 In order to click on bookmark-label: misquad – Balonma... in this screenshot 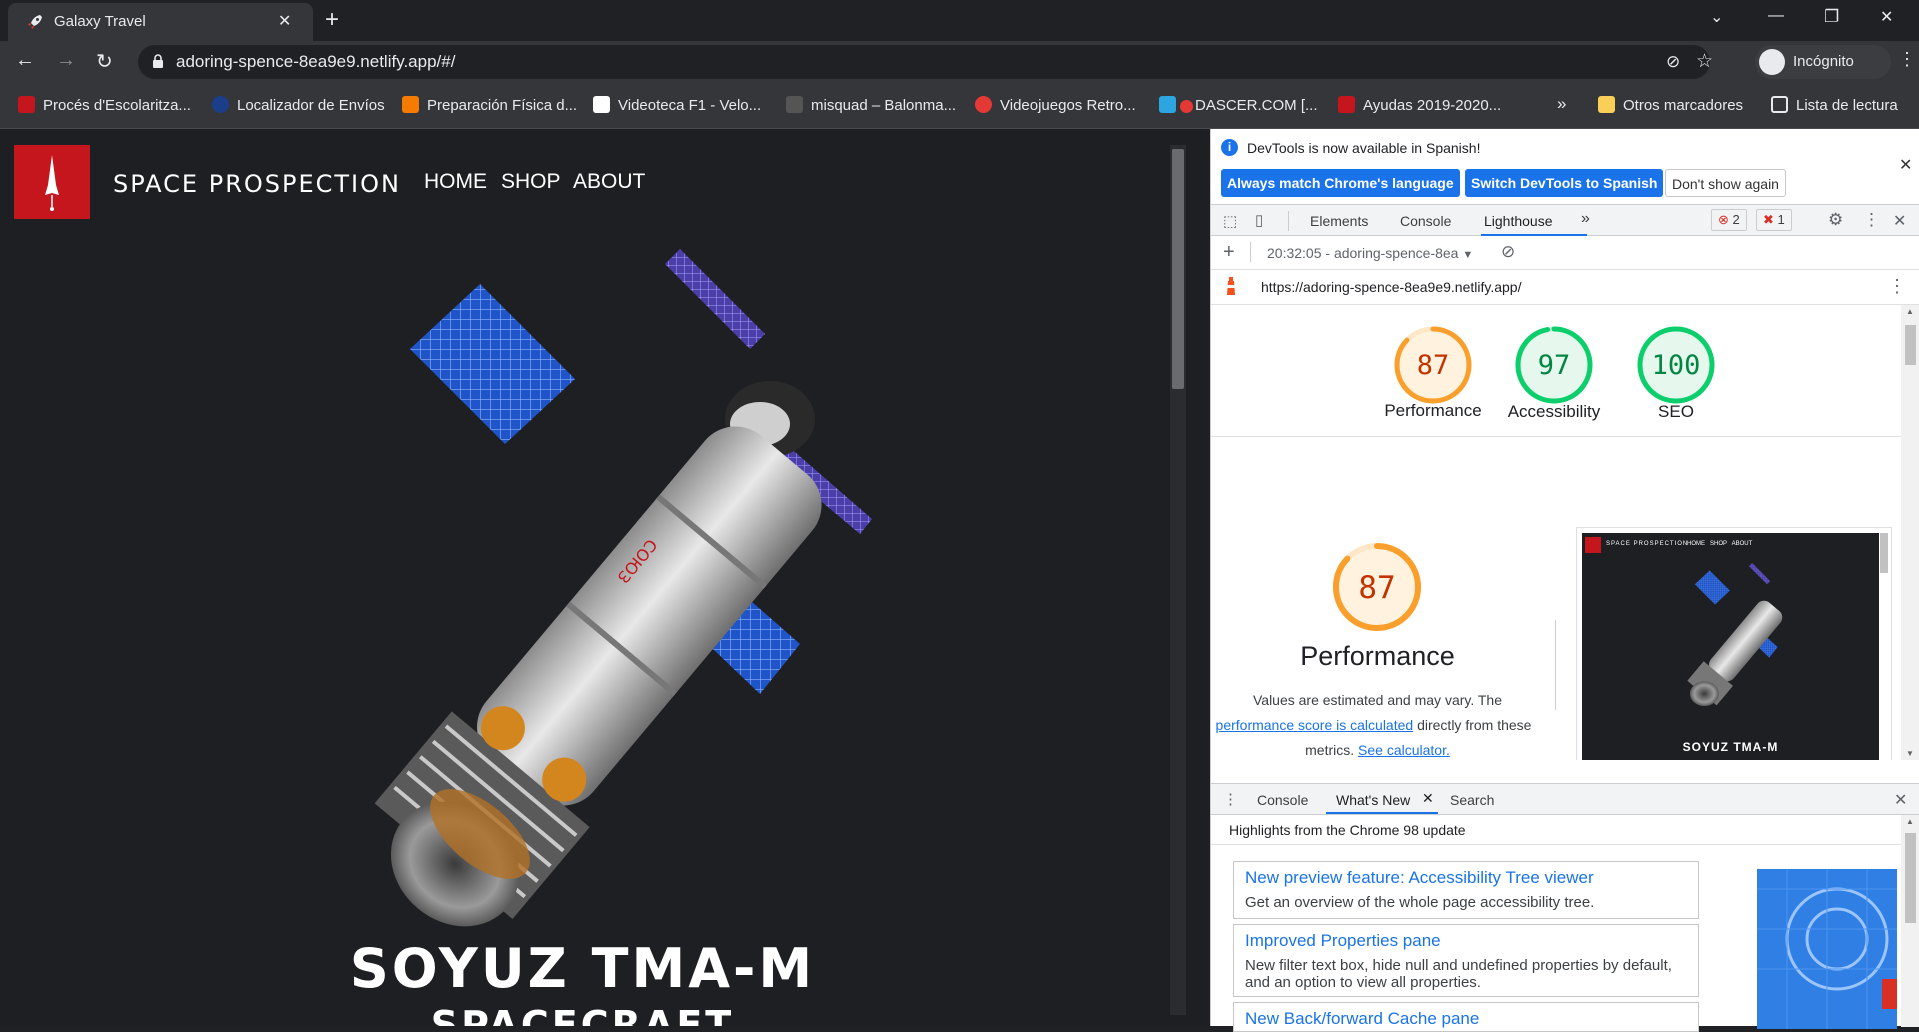, I will do `click(884, 105)`.